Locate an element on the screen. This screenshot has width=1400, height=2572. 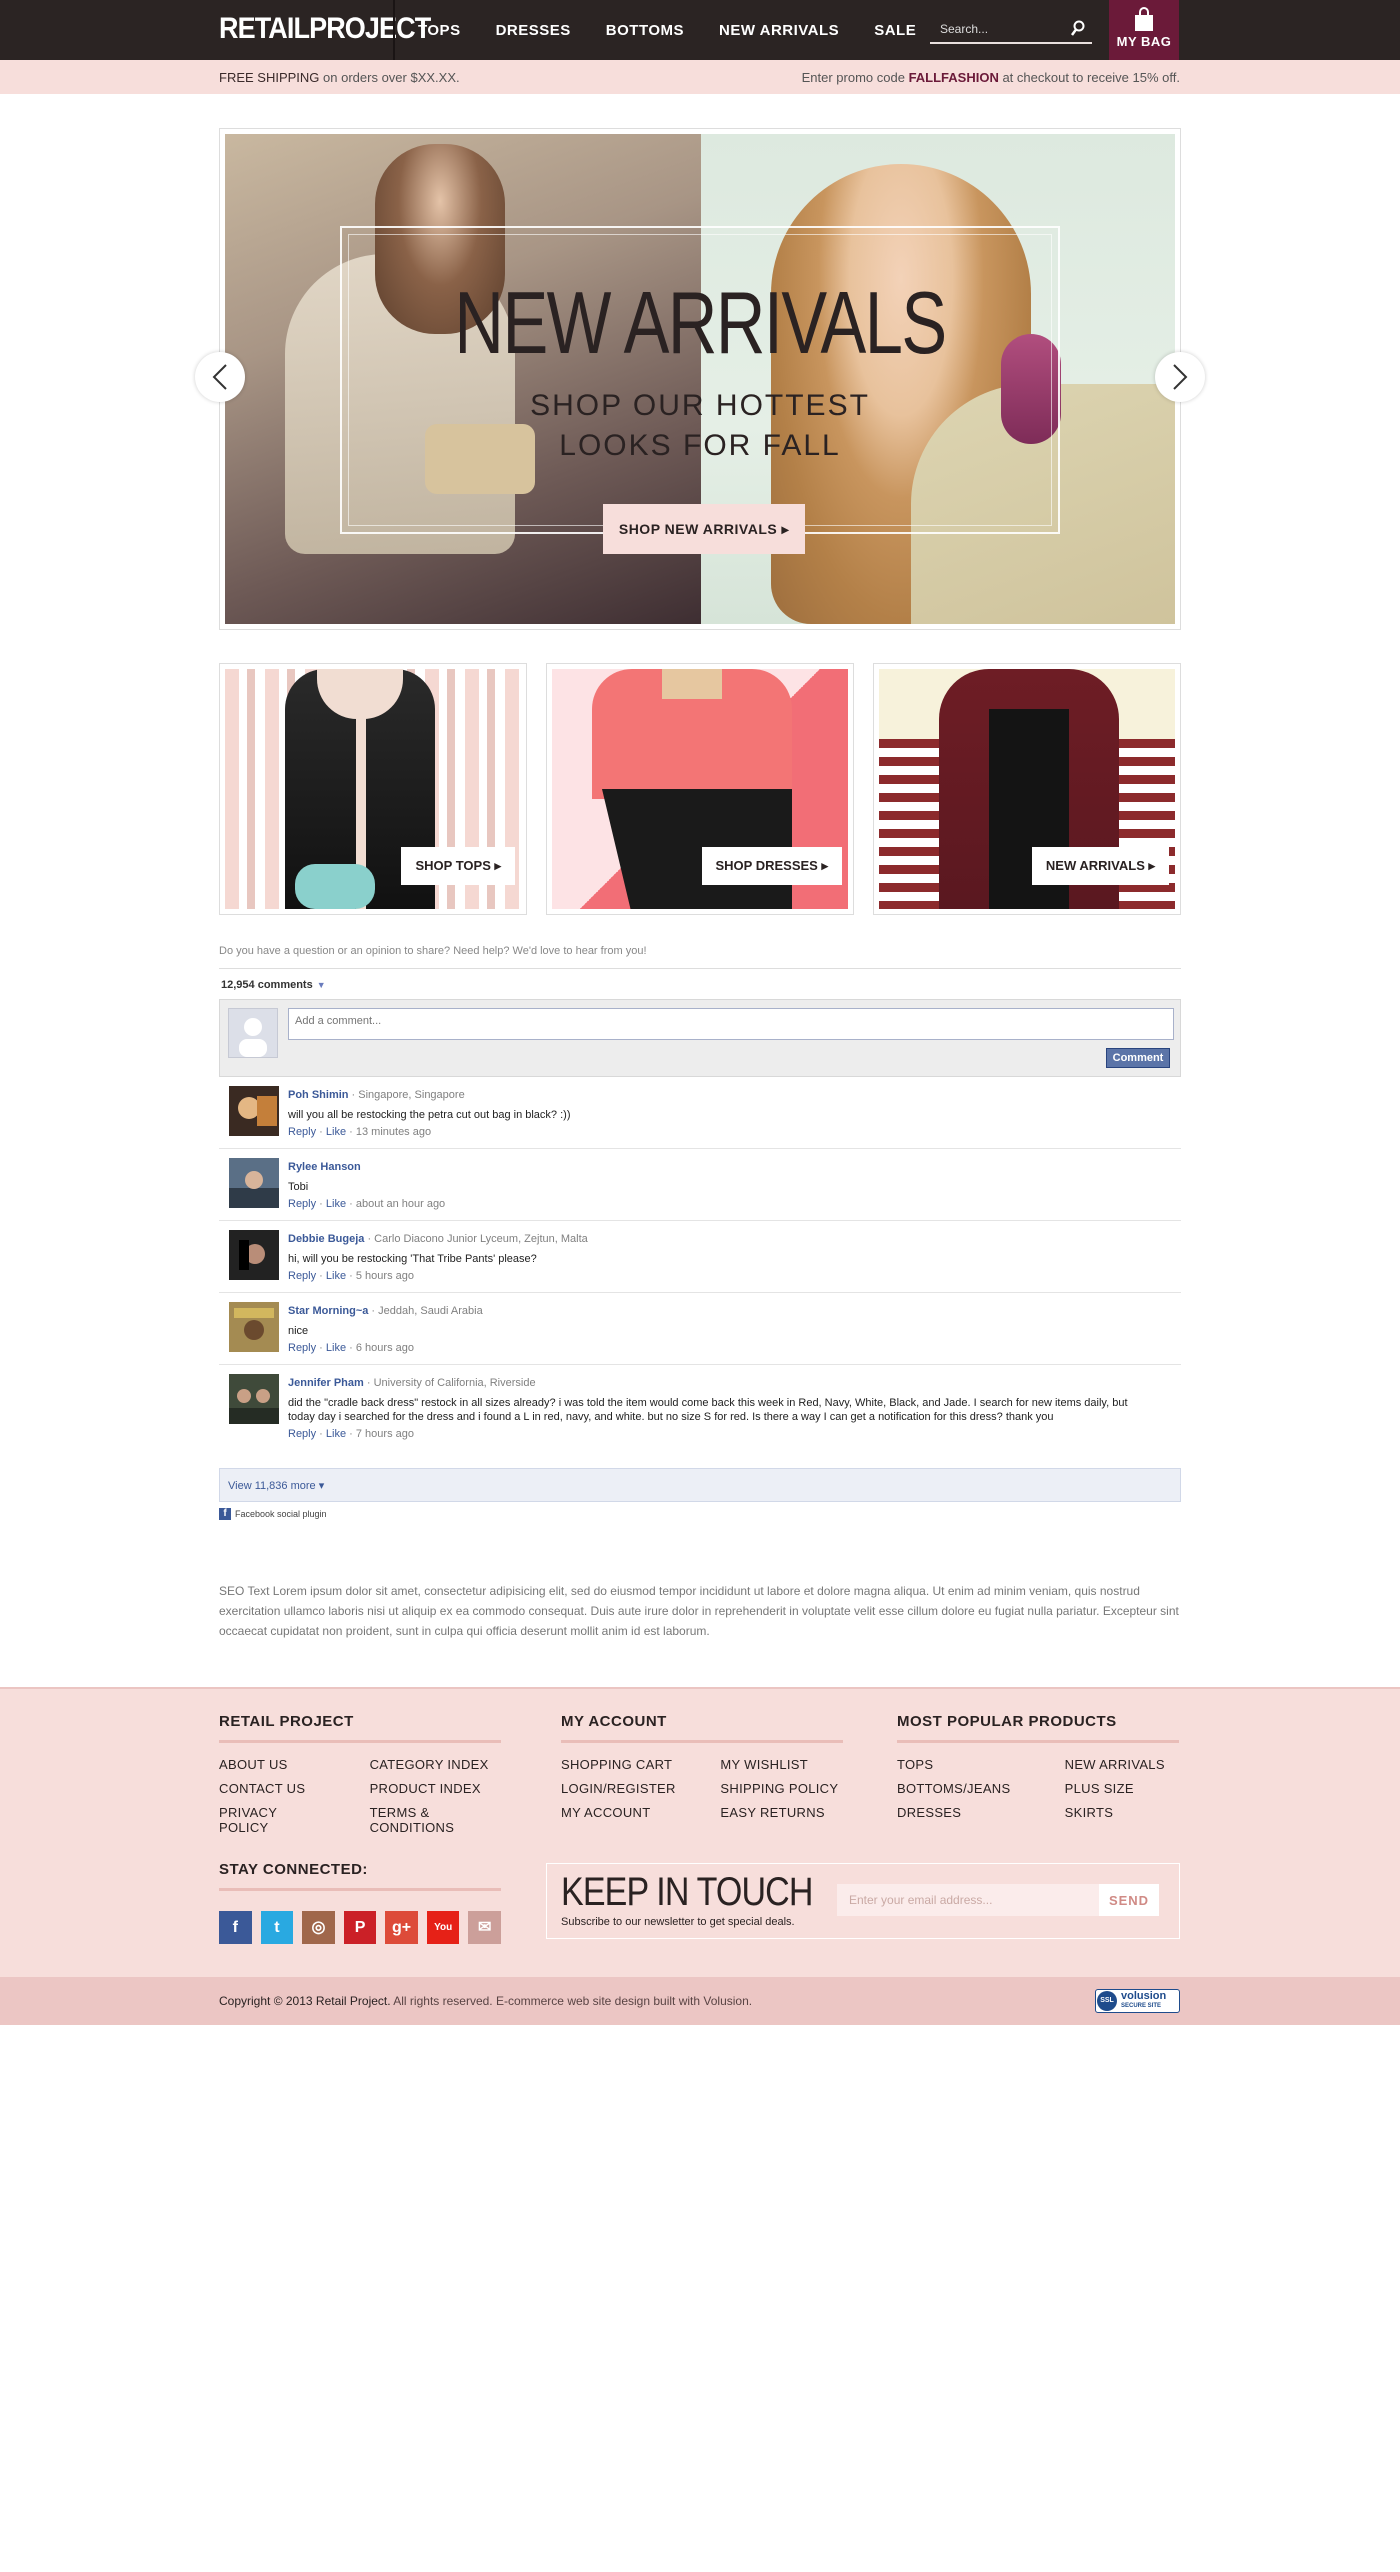
google-plus-icon: g+ is located at coordinates (401, 1927).